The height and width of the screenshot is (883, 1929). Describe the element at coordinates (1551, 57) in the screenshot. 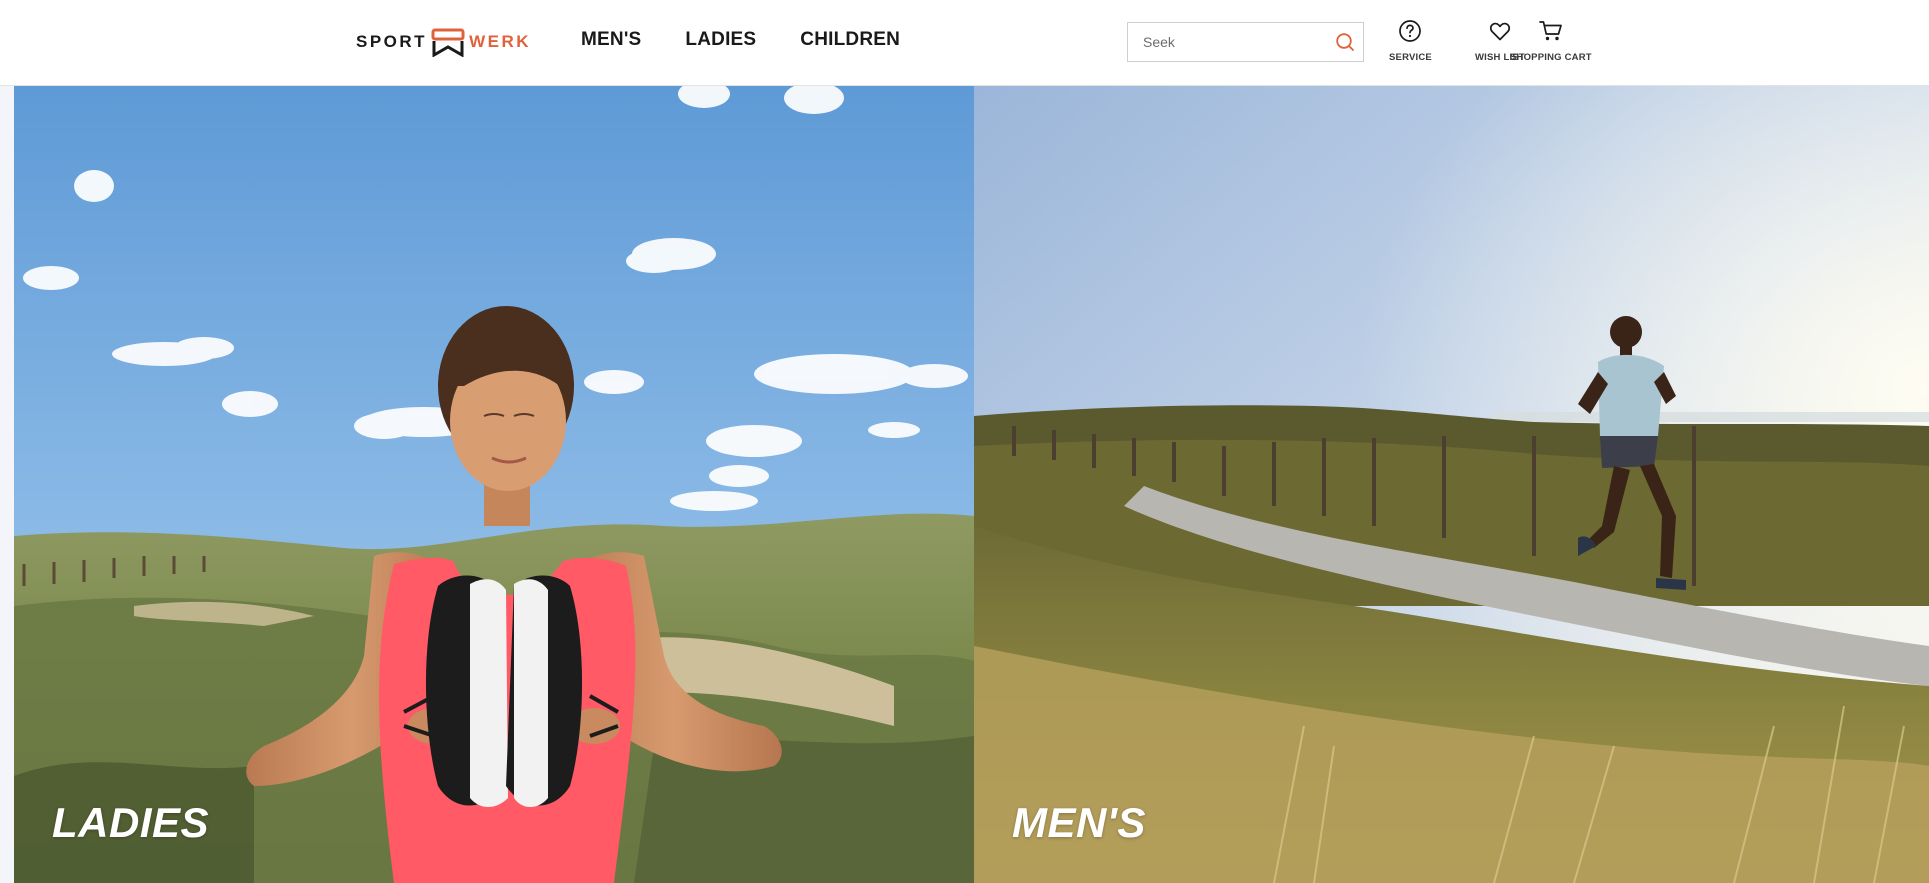

I see `shopping-cart-label: SHOPPING CART` at that location.